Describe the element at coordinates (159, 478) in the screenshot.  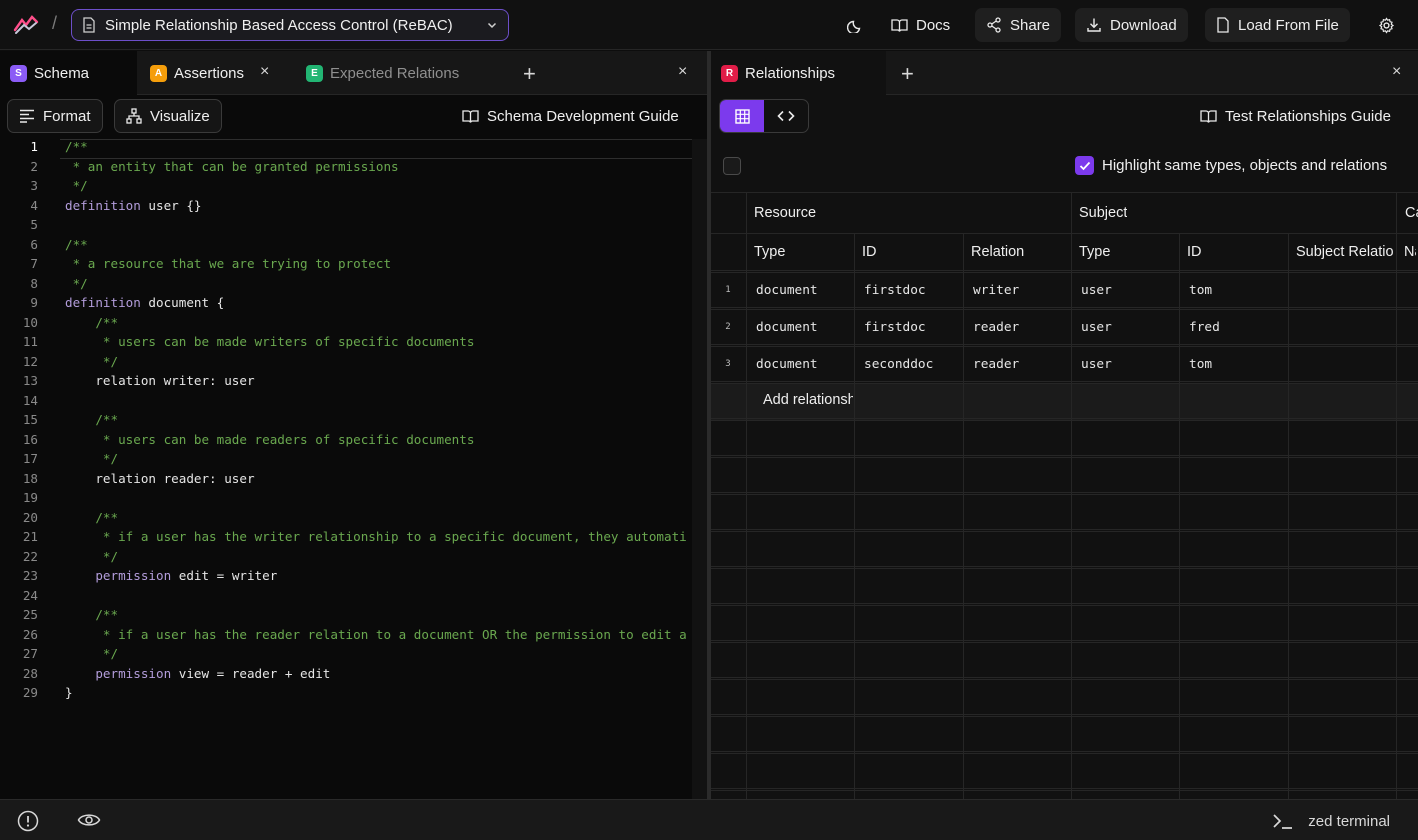
I see `code-text: relation reader: user` at that location.